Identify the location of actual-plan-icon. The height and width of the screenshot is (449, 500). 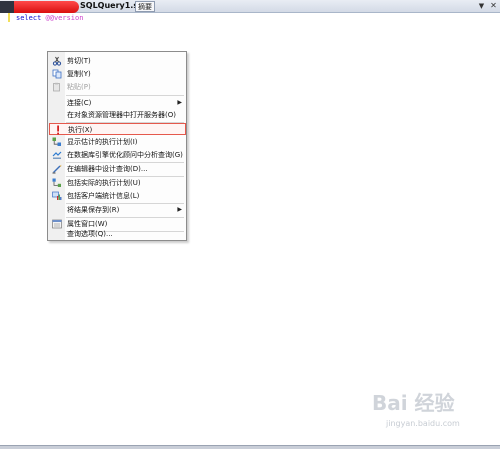
(56, 182).